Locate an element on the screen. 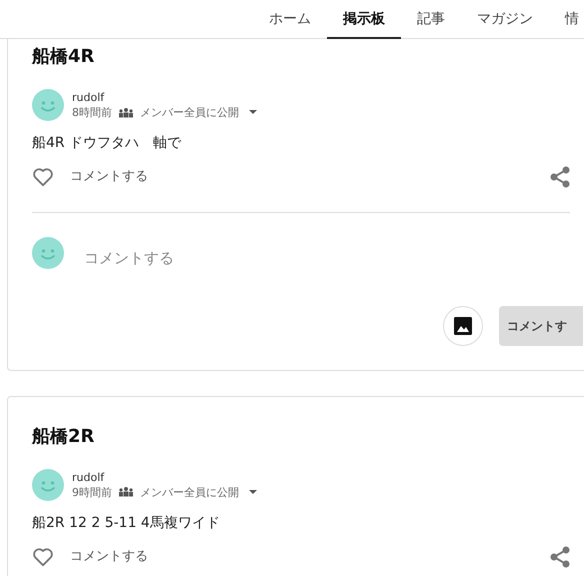 The image size is (584, 576). comment-input: コメントする is located at coordinates (284, 258).